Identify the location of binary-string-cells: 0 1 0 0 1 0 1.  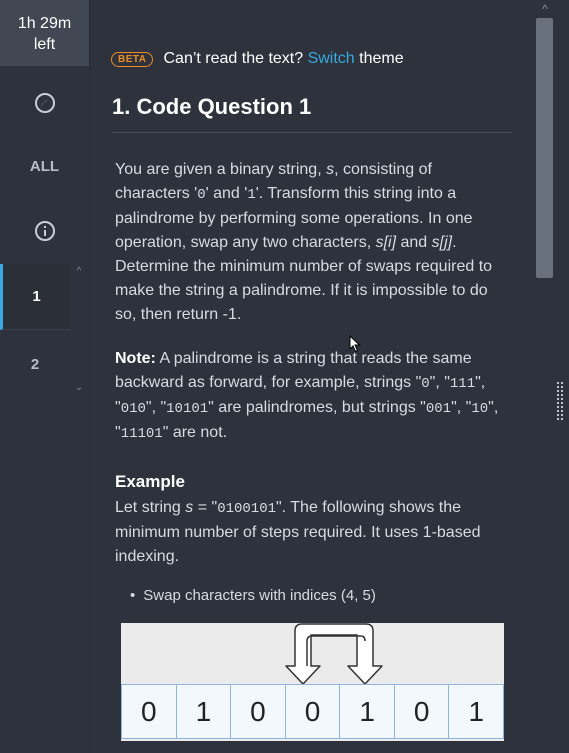
(313, 711).